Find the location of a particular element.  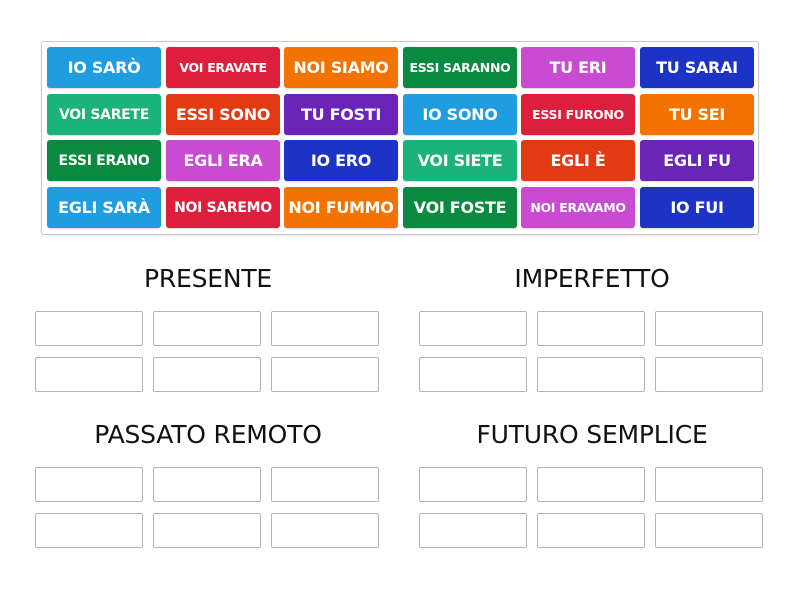

answer-tile: VOI FOSTE is located at coordinates (460, 207).